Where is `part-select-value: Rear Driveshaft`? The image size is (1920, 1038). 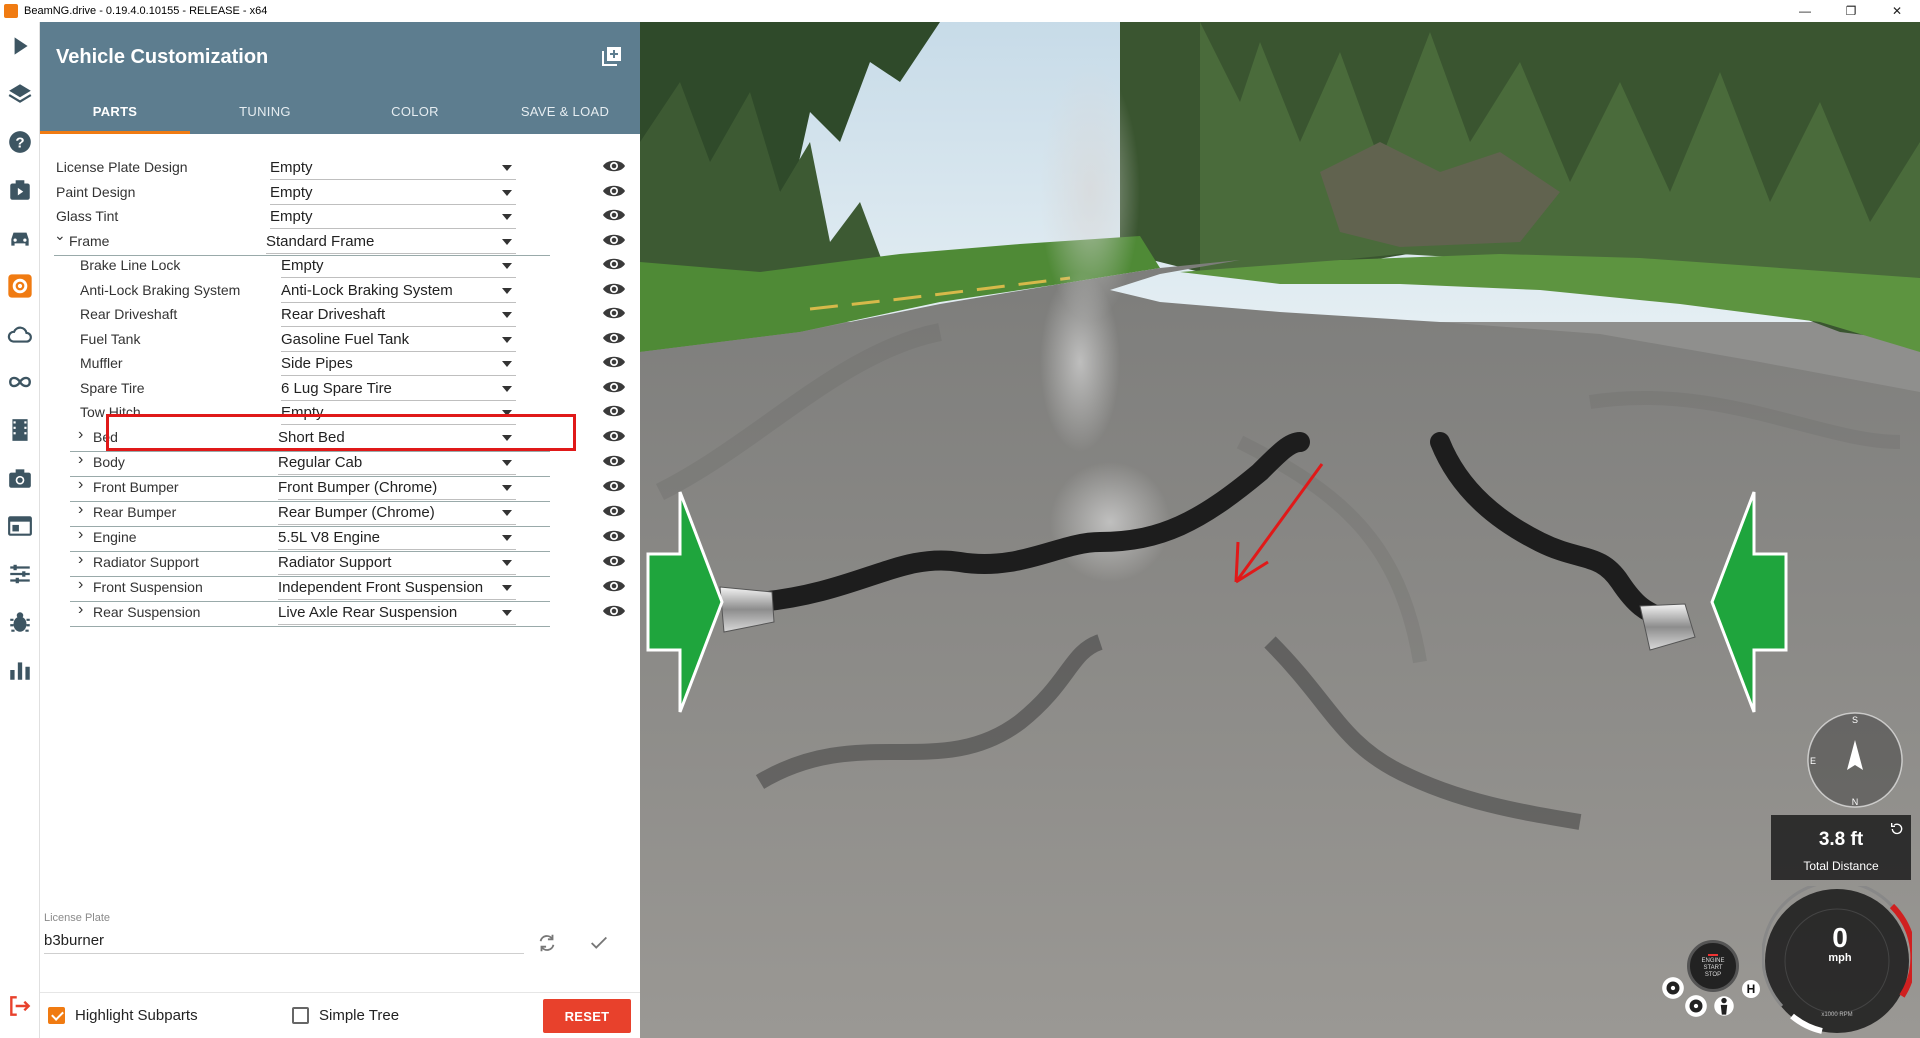 part-select-value: Rear Driveshaft is located at coordinates (333, 314).